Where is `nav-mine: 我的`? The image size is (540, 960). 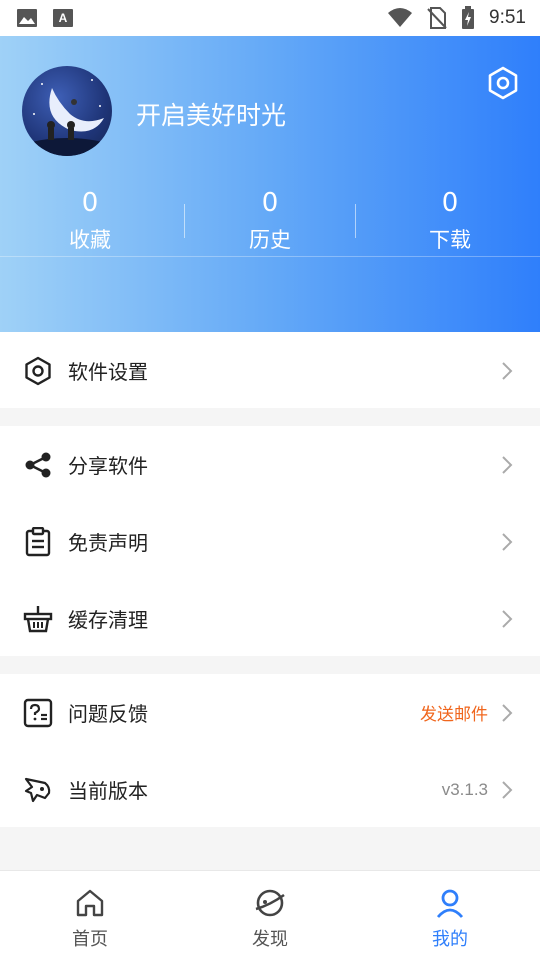
nav-mine: 我的 is located at coordinates (450, 915).